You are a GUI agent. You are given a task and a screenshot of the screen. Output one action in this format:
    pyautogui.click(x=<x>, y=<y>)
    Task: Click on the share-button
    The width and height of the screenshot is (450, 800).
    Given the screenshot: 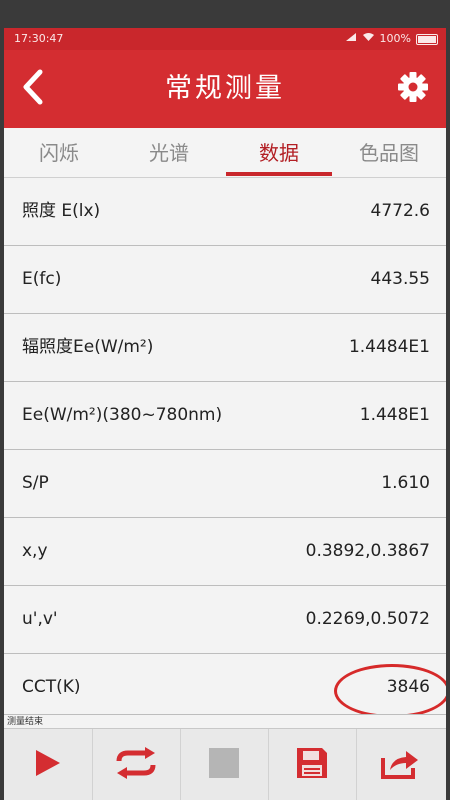 What is the action you would take?
    pyautogui.click(x=399, y=764)
    